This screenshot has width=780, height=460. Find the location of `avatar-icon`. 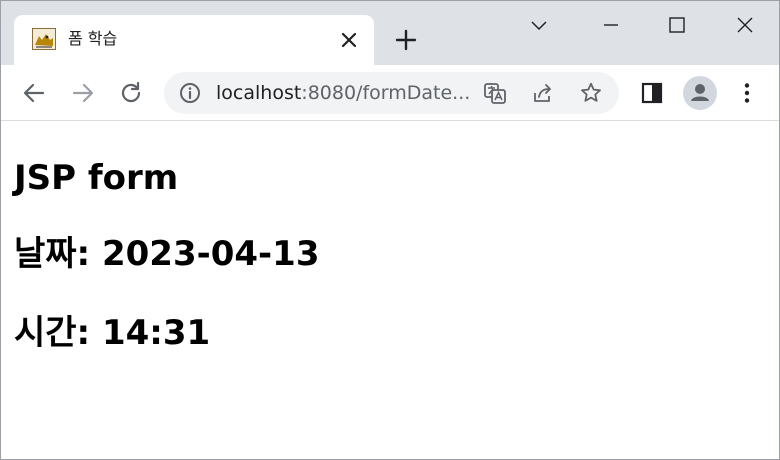

avatar-icon is located at coordinates (700, 93).